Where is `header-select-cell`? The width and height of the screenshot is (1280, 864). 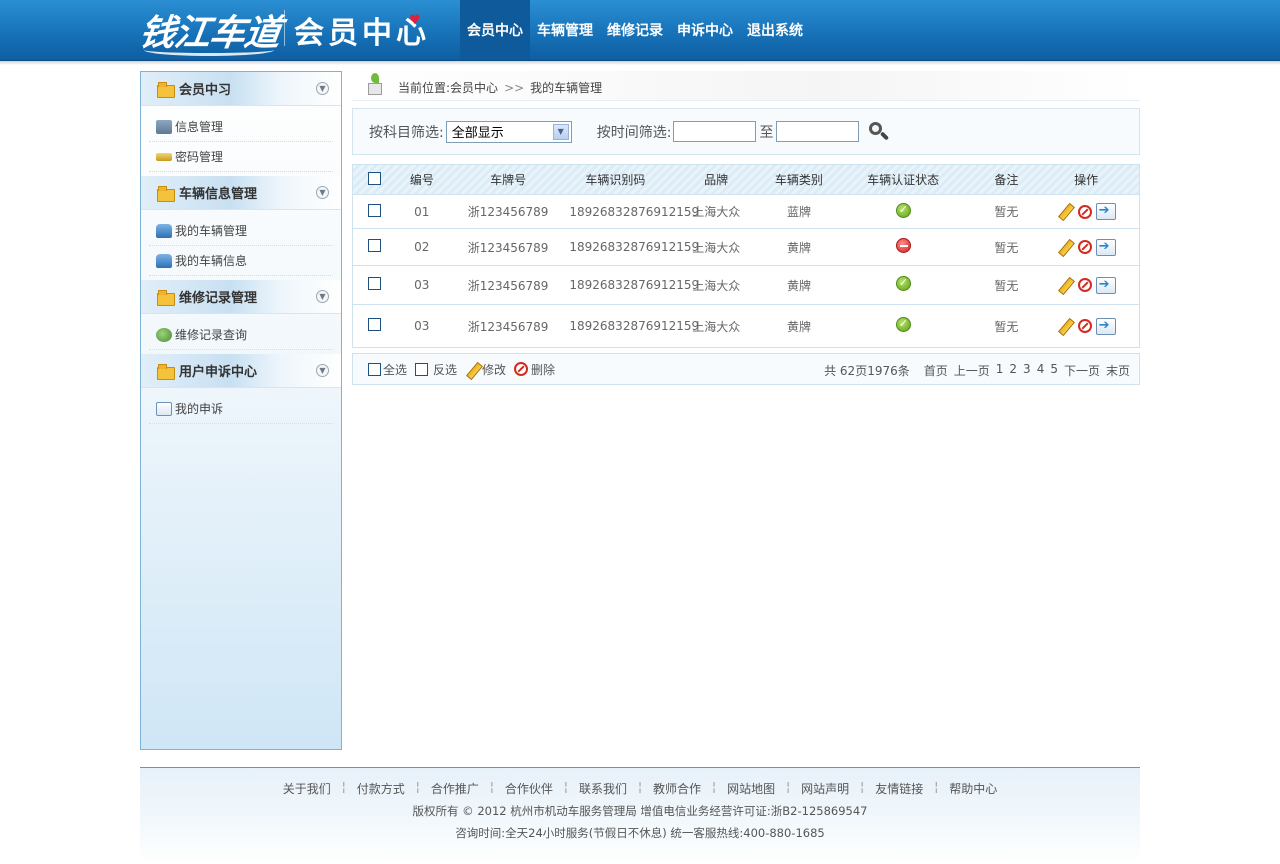 header-select-cell is located at coordinates (375, 179).